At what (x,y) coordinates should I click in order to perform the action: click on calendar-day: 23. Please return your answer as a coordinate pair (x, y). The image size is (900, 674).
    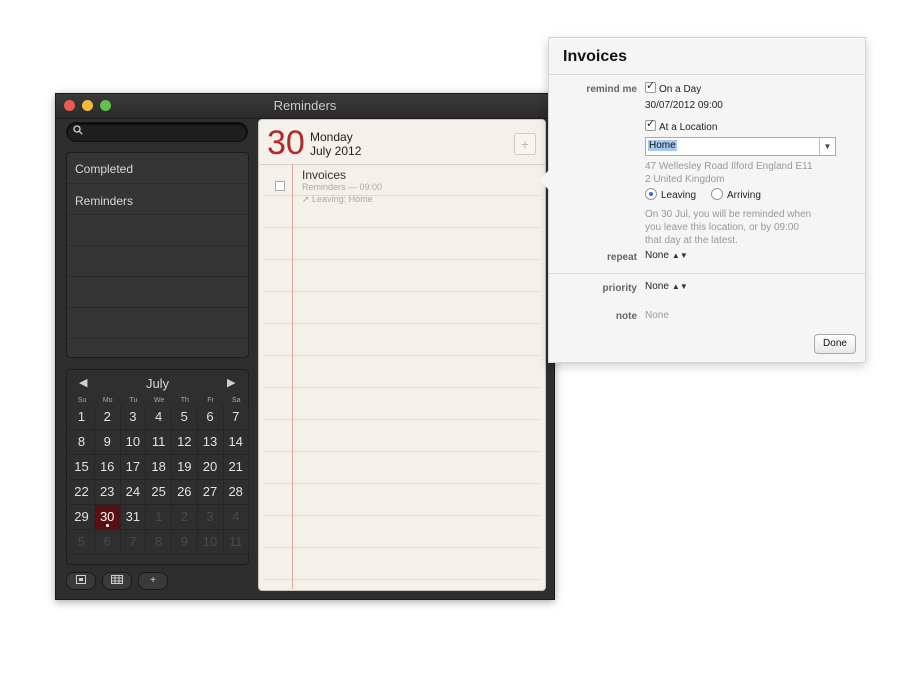
    Looking at the image, I should click on (107, 492).